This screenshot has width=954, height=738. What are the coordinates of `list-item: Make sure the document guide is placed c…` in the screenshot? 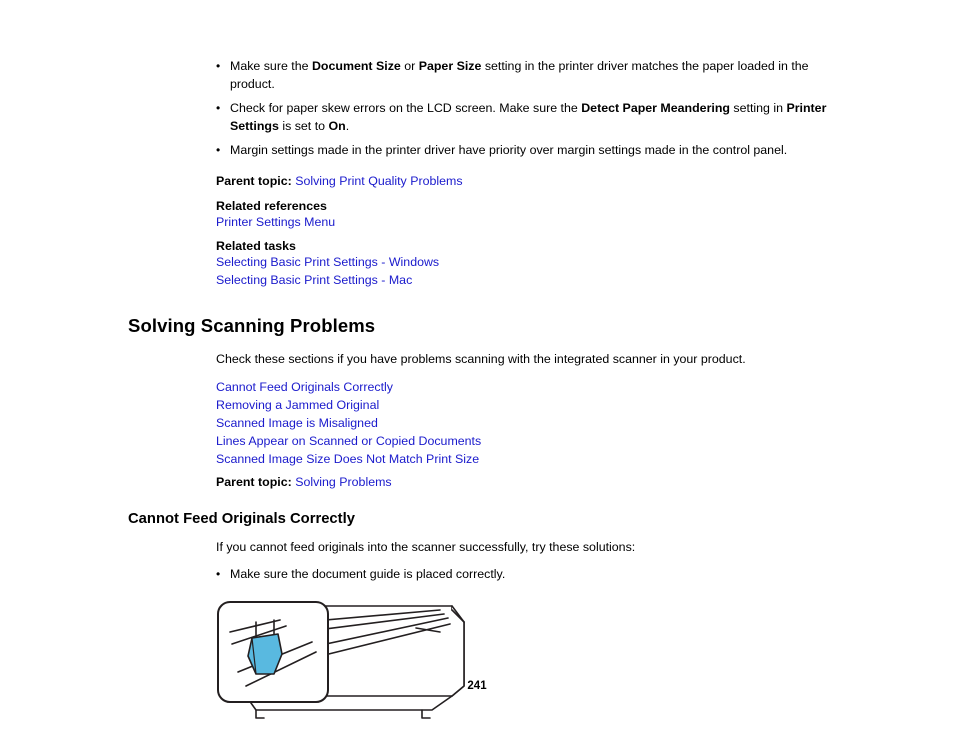 It's located at (522, 575).